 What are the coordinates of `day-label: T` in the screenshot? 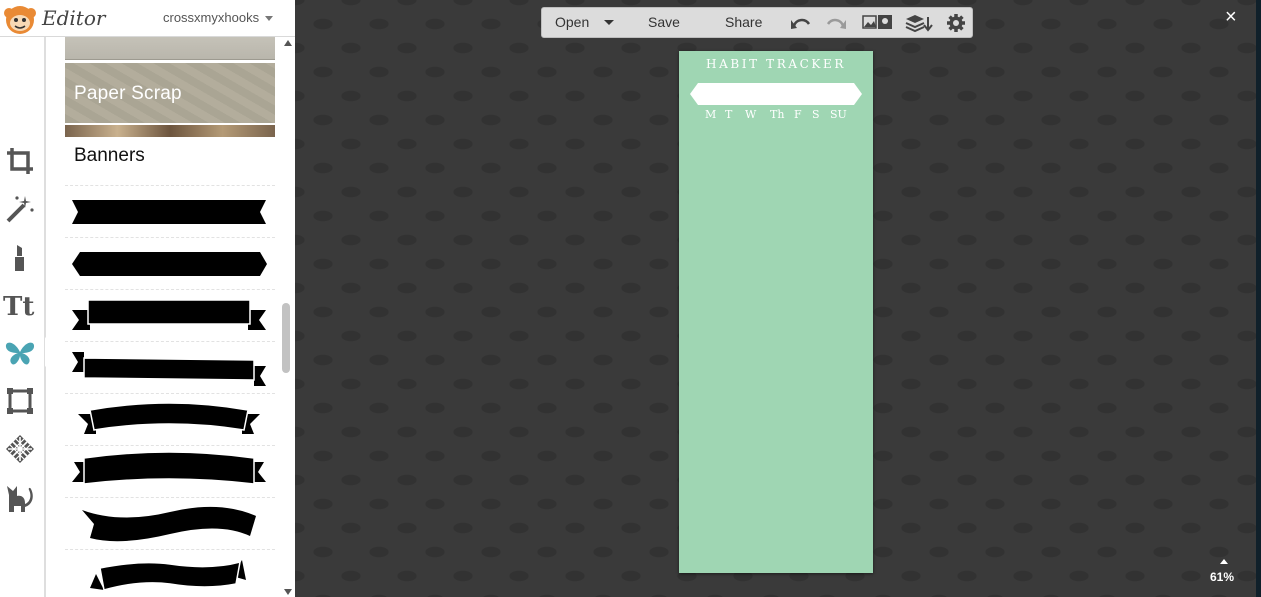 It's located at (729, 114).